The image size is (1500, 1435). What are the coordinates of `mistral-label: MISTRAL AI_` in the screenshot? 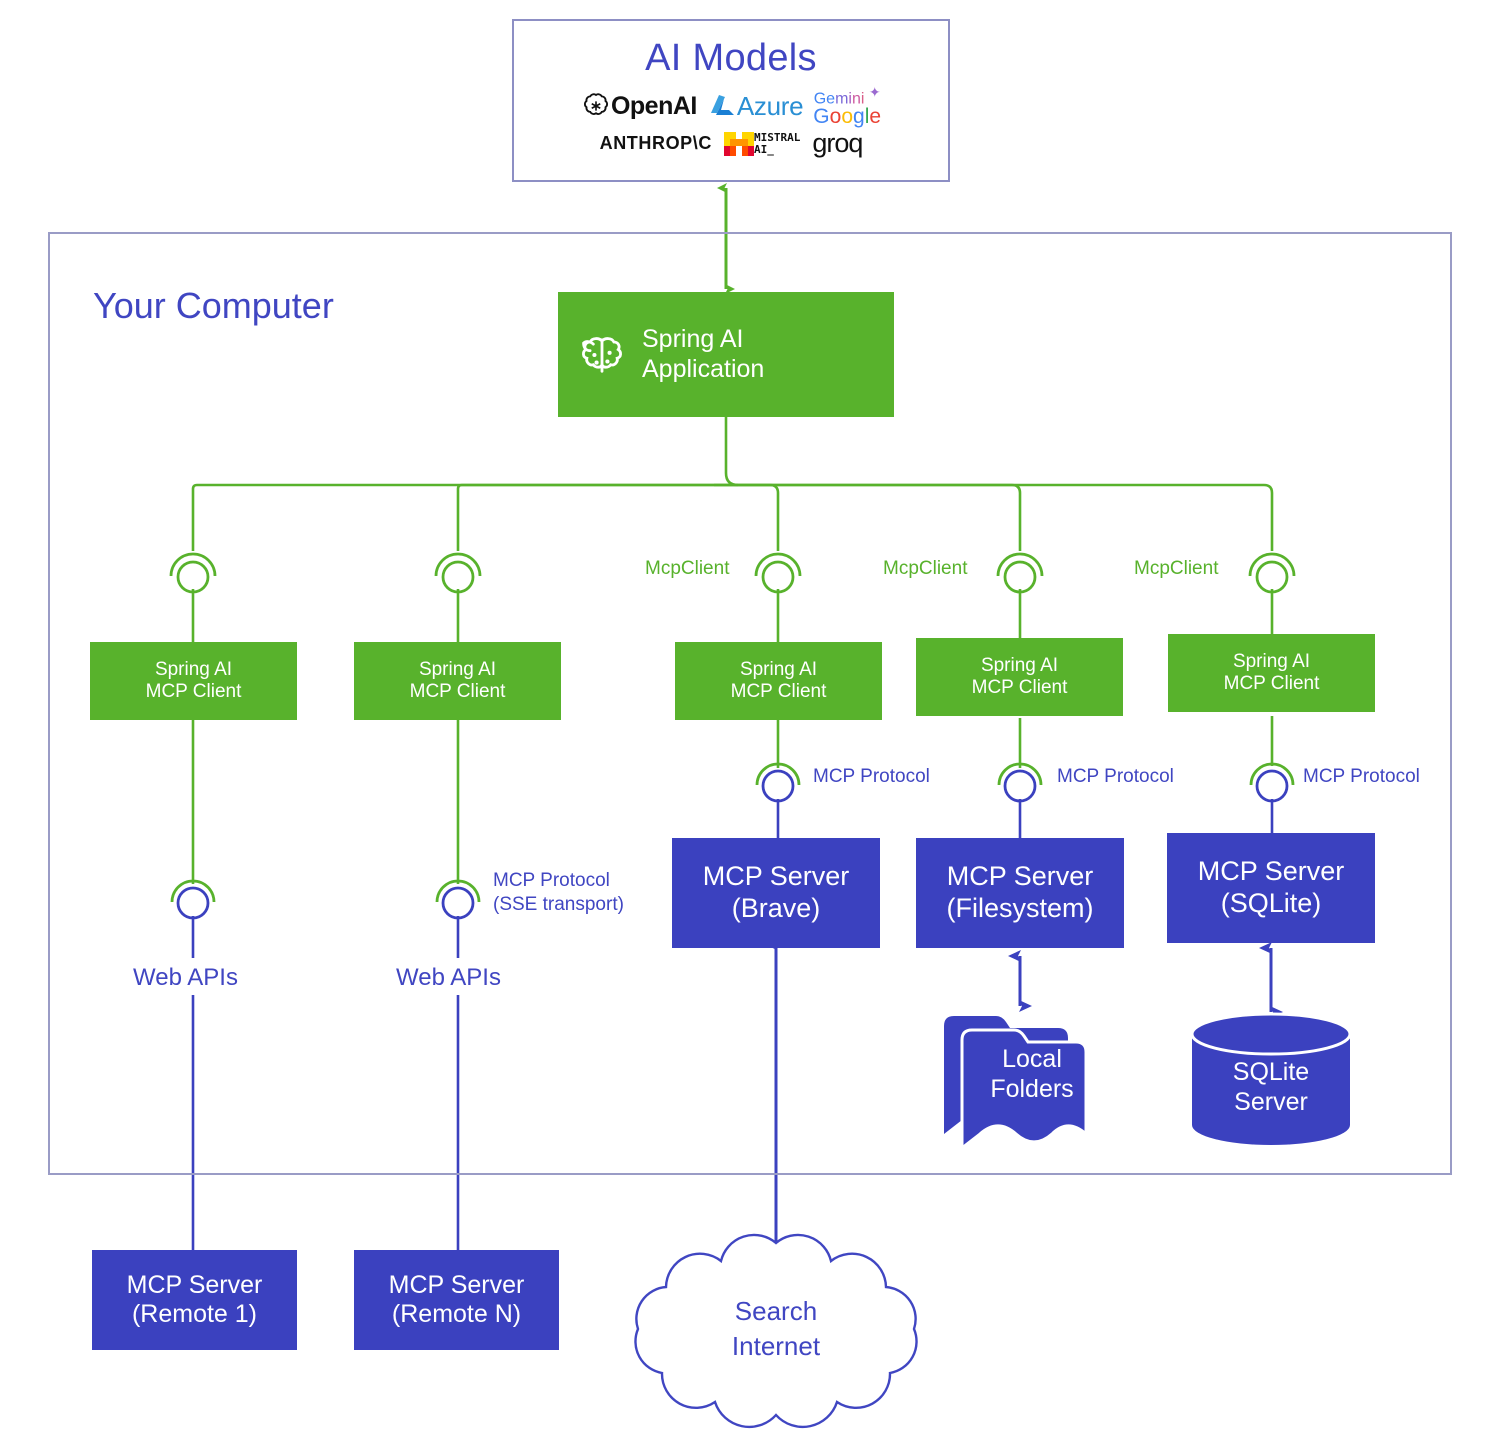 It's located at (777, 143).